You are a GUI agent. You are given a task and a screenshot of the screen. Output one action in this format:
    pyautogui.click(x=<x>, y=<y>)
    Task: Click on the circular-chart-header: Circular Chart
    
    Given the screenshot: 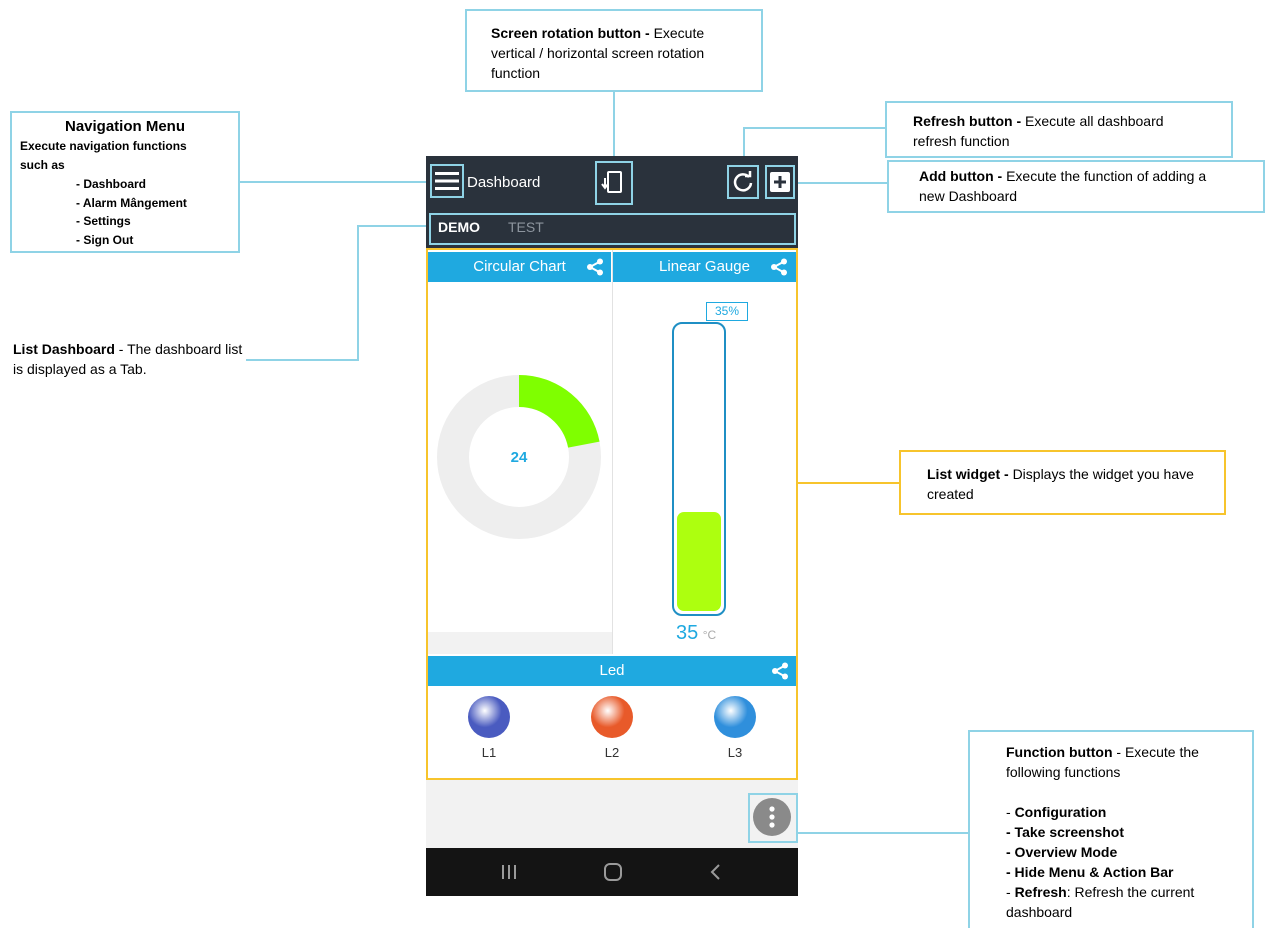 What is the action you would take?
    pyautogui.click(x=519, y=267)
    